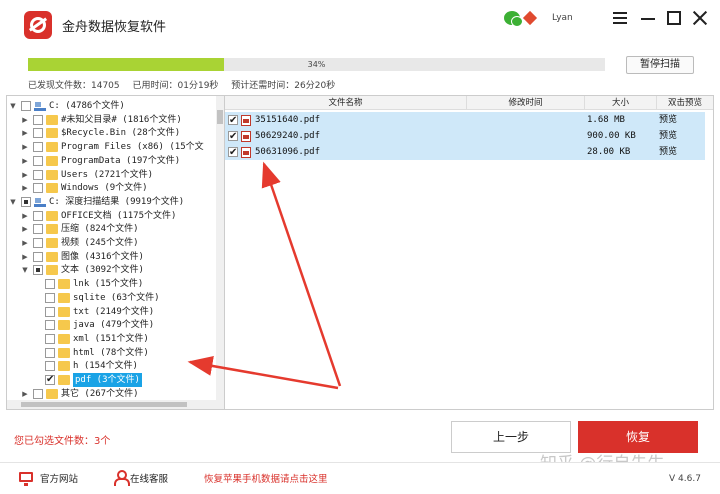  I want to click on scan-stats: 已发现文件数：14705 已用时间：01分19秒 预计还需时间：26分20秒, so click(186, 84).